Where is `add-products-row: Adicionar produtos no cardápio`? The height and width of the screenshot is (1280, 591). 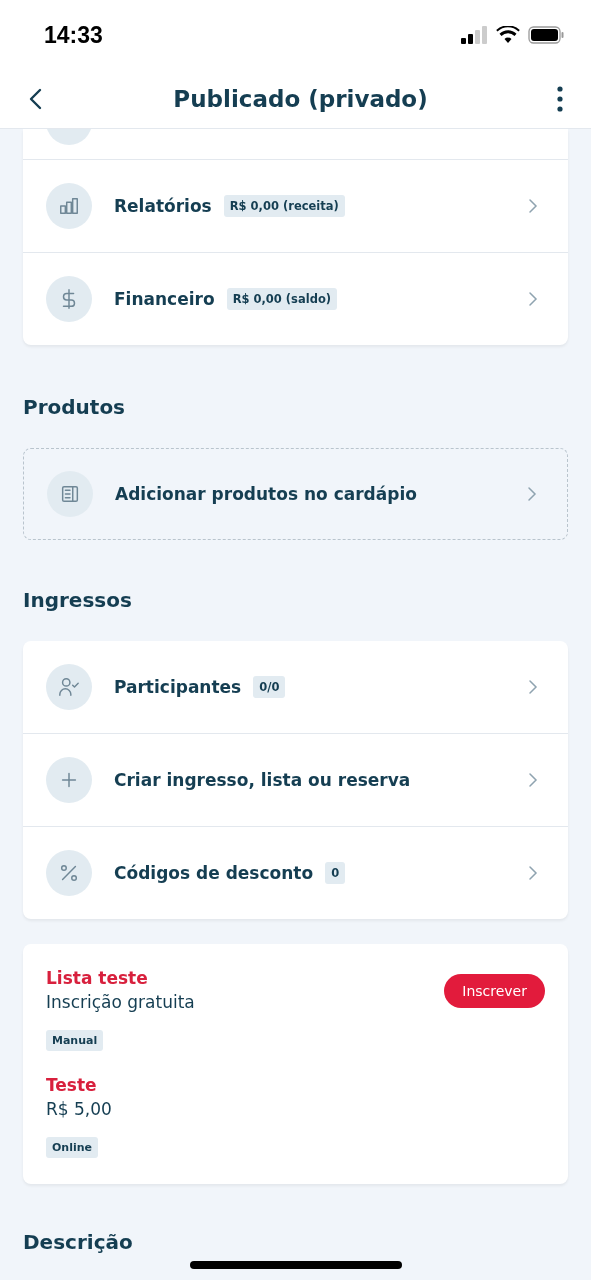
add-products-row: Adicionar produtos no cardápio is located at coordinates (295, 494).